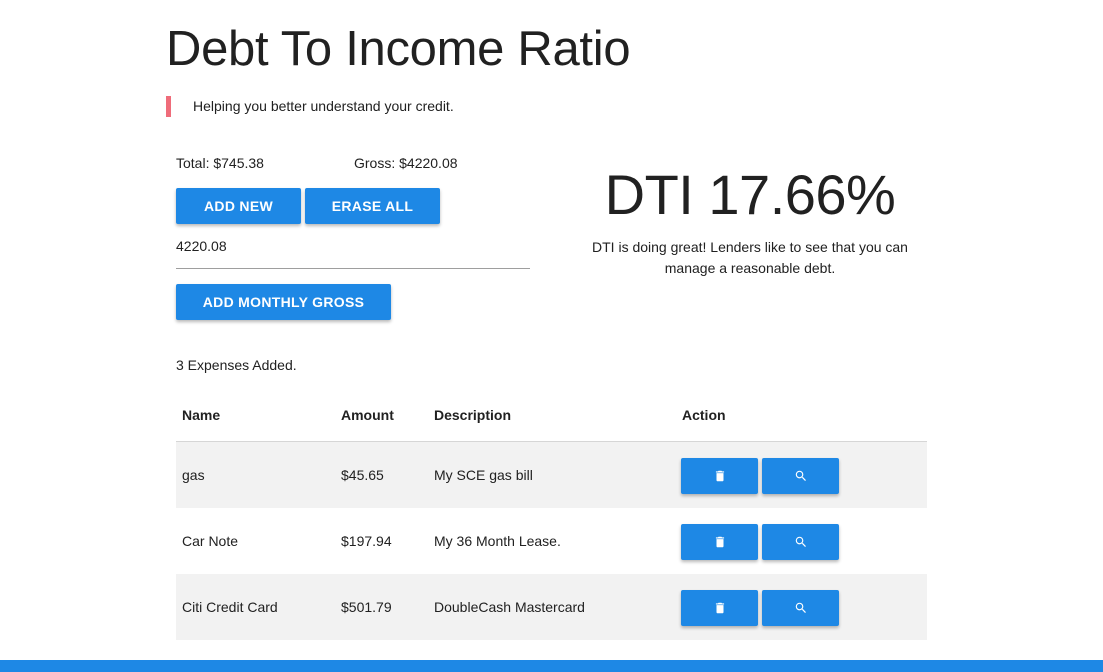 This screenshot has width=1103, height=672. Describe the element at coordinates (230, 607) in the screenshot. I see `expense-name: Citi Credit Card` at that location.